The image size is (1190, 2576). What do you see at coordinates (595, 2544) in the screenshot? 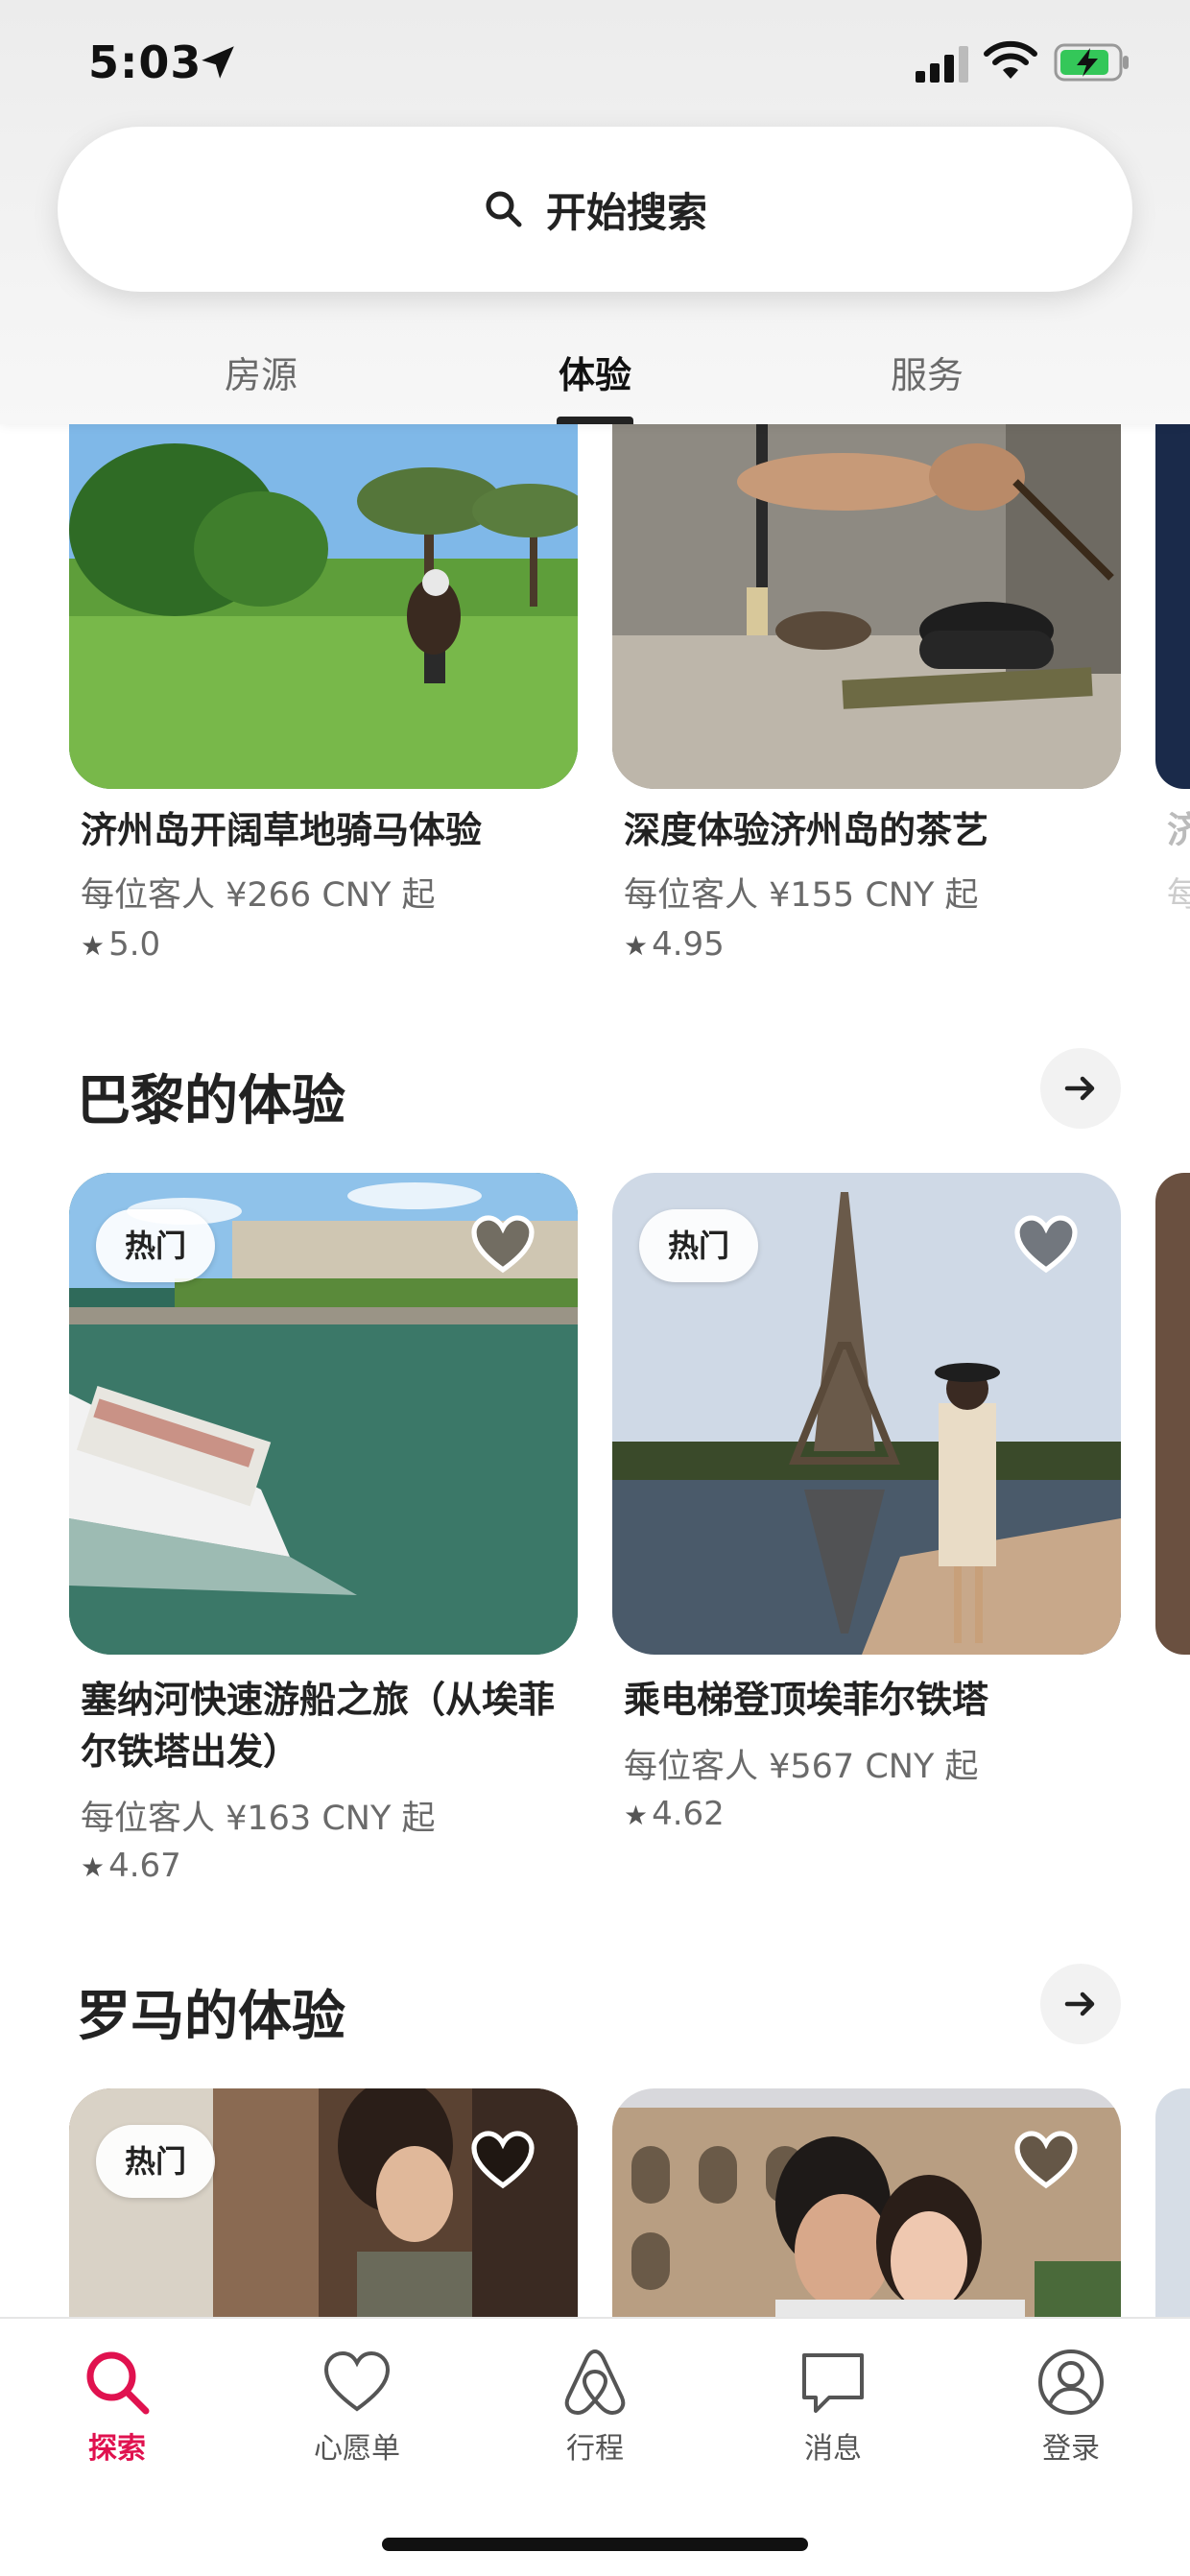
I see `home-indicator` at bounding box center [595, 2544].